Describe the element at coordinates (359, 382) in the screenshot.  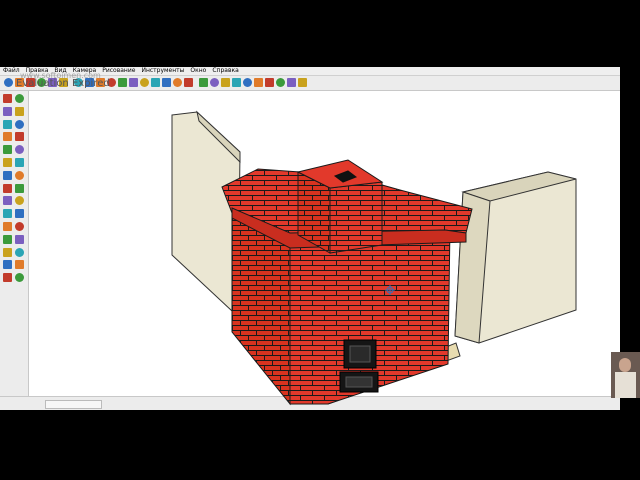
I see `ash-door-grate` at that location.